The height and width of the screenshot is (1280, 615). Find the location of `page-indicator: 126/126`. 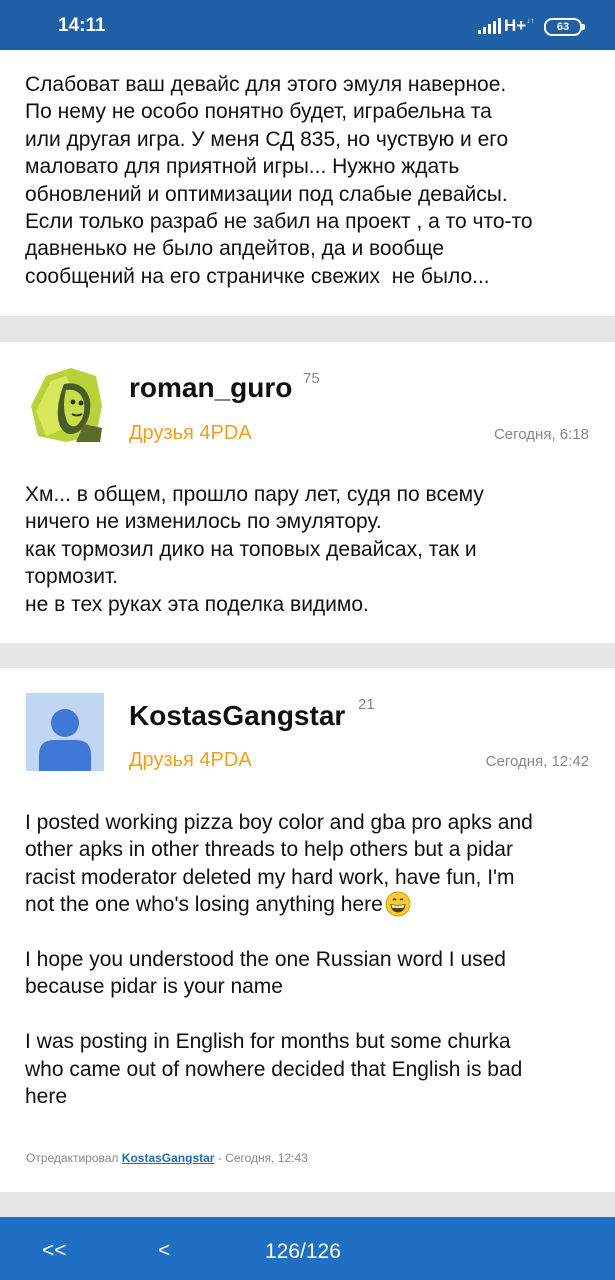

page-indicator: 126/126 is located at coordinates (303, 1252).